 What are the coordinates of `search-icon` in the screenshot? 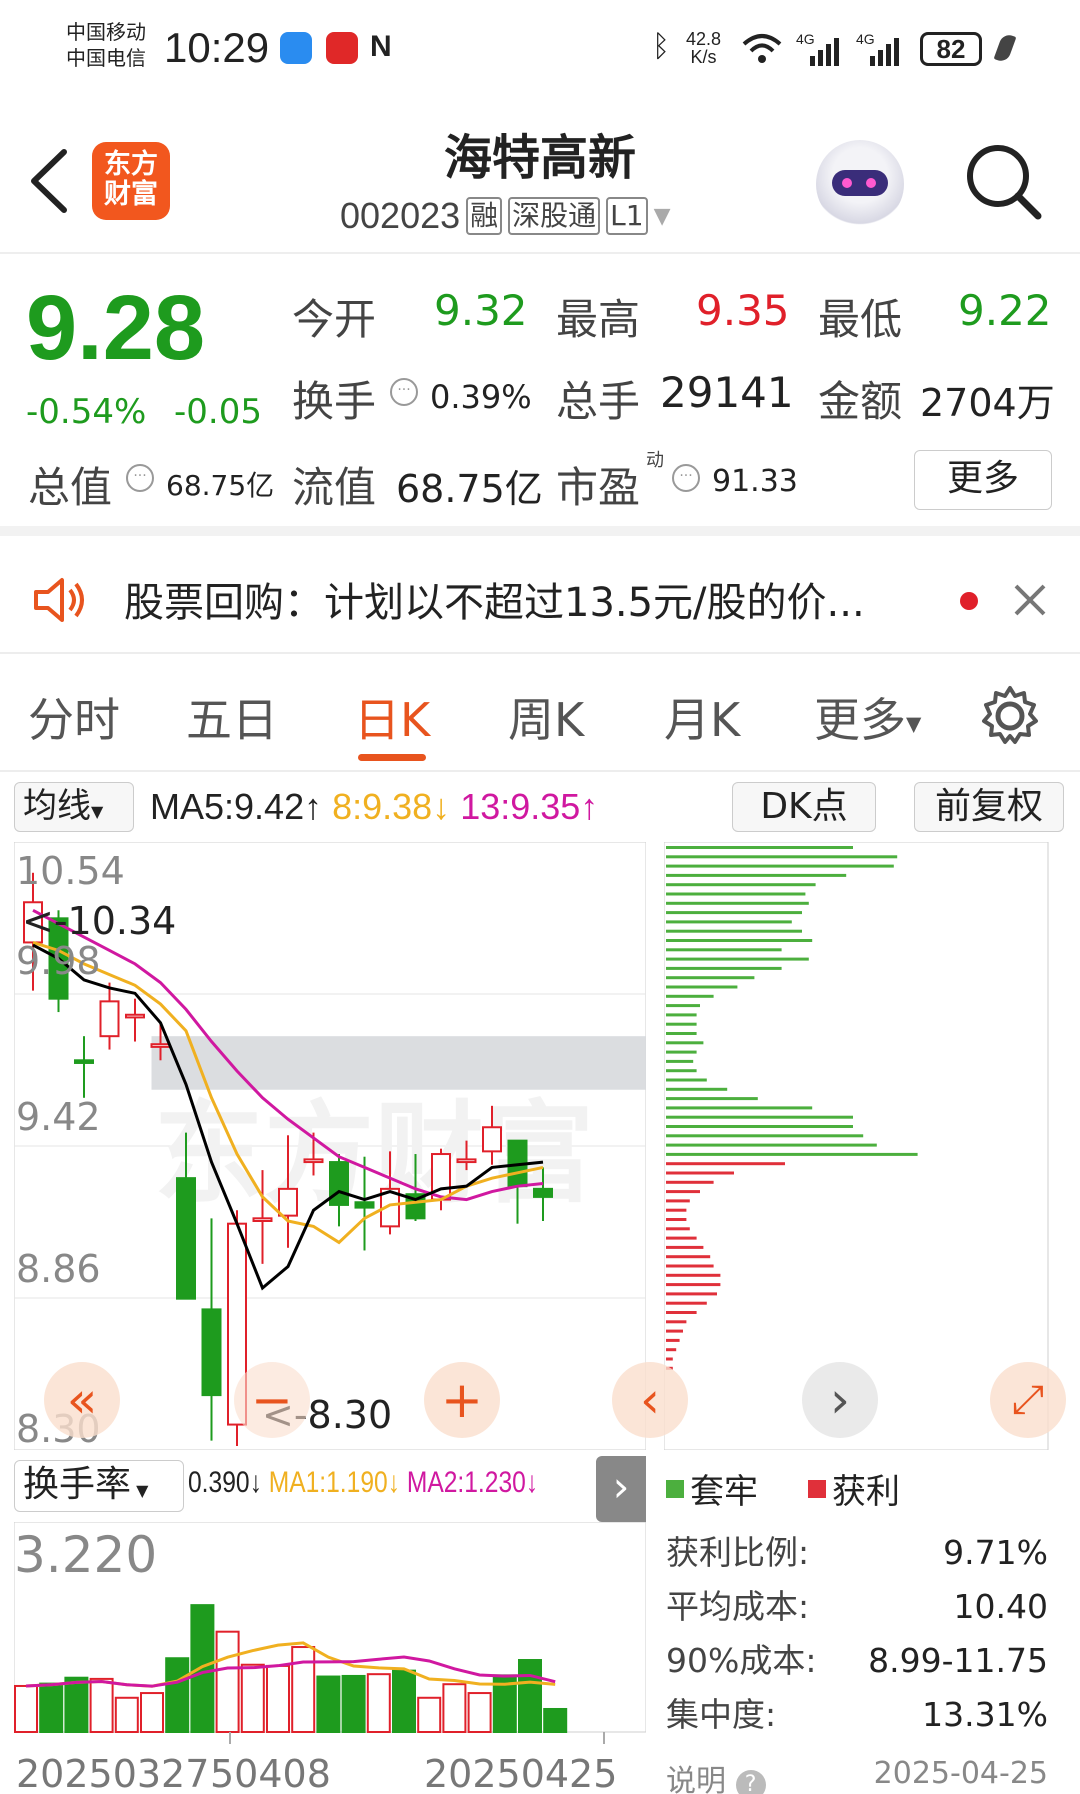 It's located at (1003, 181).